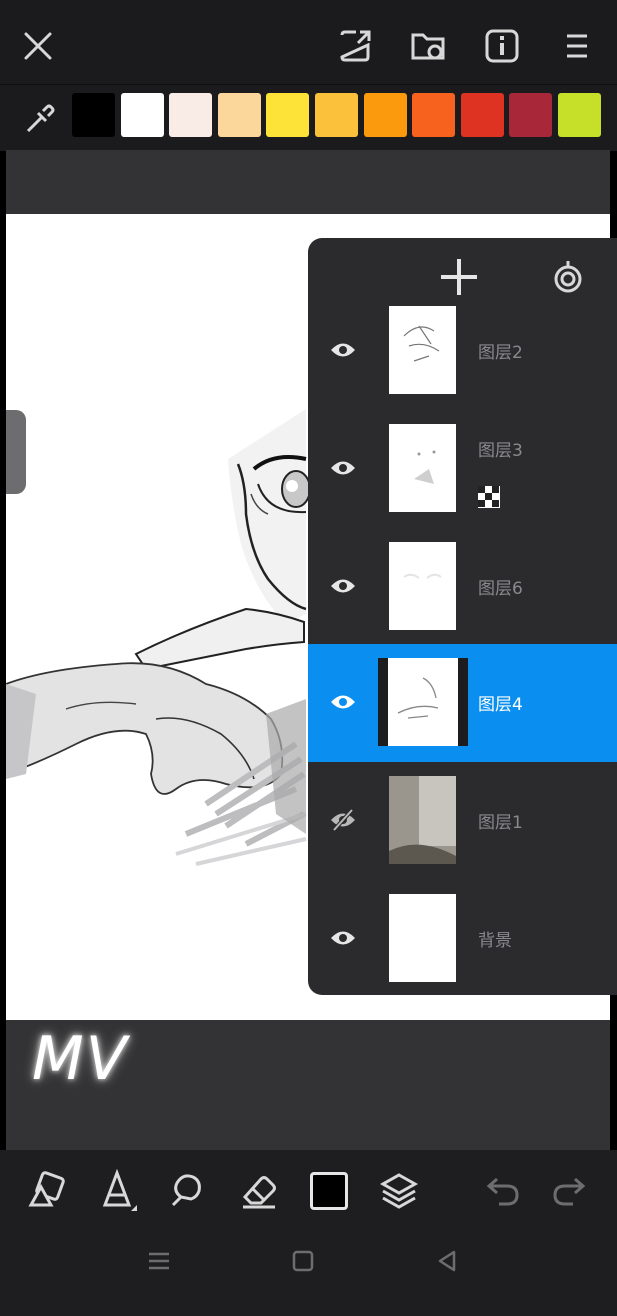  I want to click on canvas-margin-top, so click(308, 182).